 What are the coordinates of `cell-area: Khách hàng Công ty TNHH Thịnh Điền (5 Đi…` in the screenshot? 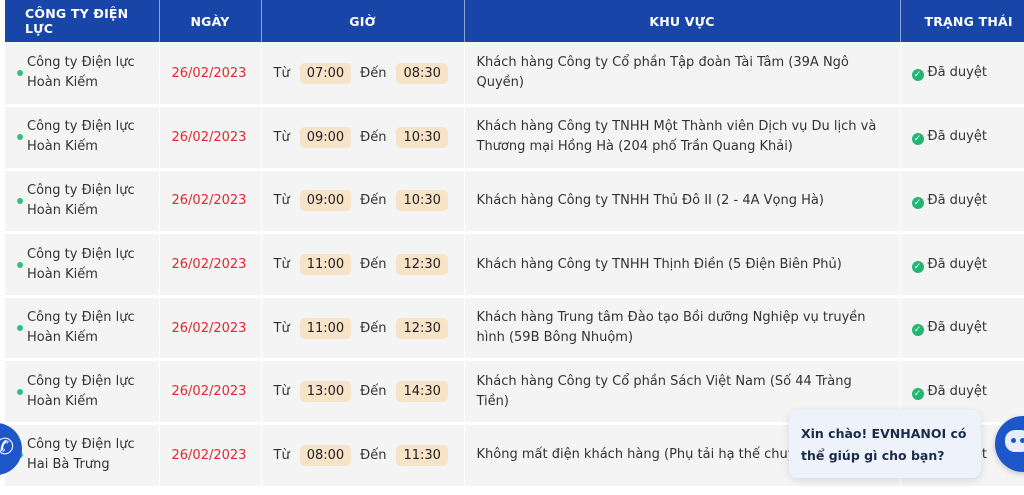 It's located at (682, 265).